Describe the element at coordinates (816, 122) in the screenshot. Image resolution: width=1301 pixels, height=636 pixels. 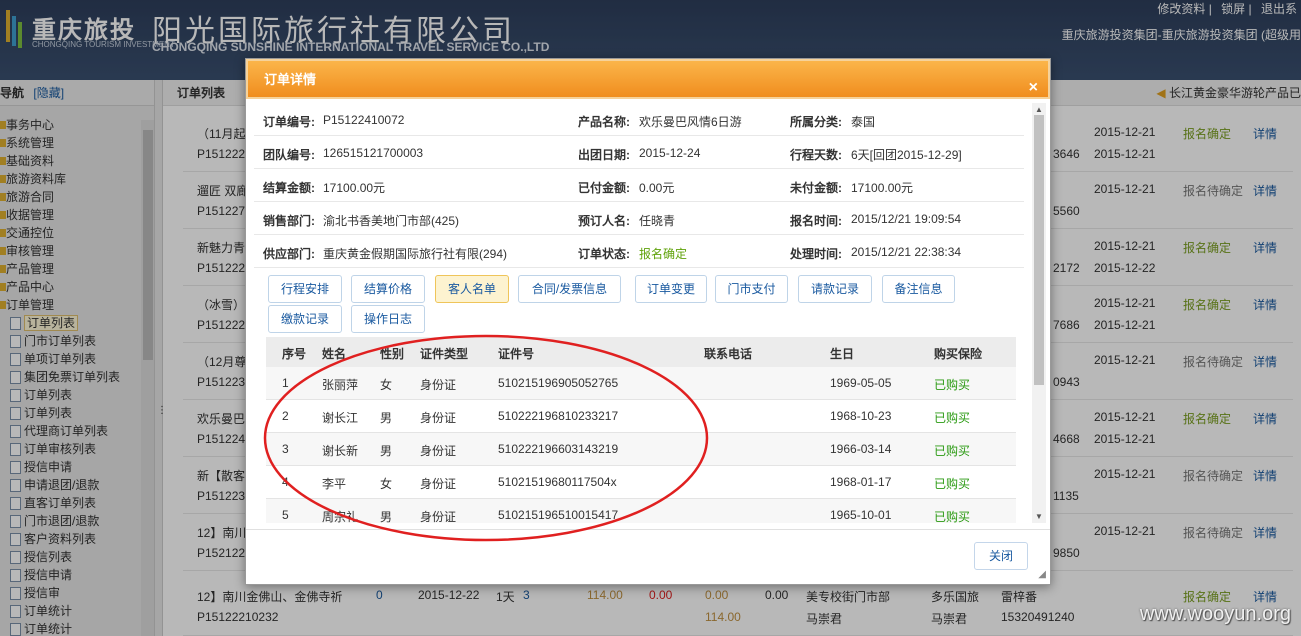
I see `field-label: 所属分类:` at that location.